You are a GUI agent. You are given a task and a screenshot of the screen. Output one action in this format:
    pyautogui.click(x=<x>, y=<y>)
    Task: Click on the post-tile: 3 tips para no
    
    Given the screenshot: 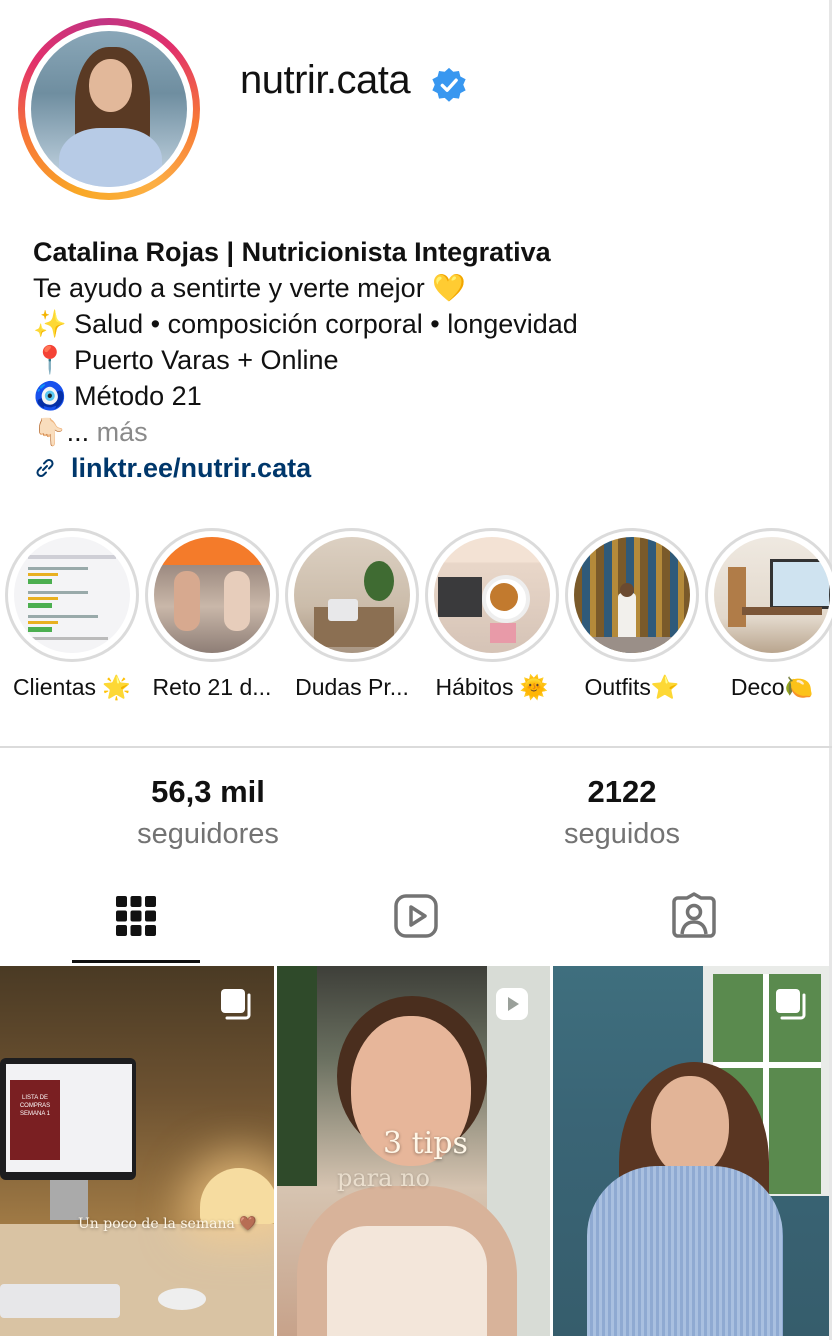 What is the action you would take?
    pyautogui.click(x=413, y=1151)
    